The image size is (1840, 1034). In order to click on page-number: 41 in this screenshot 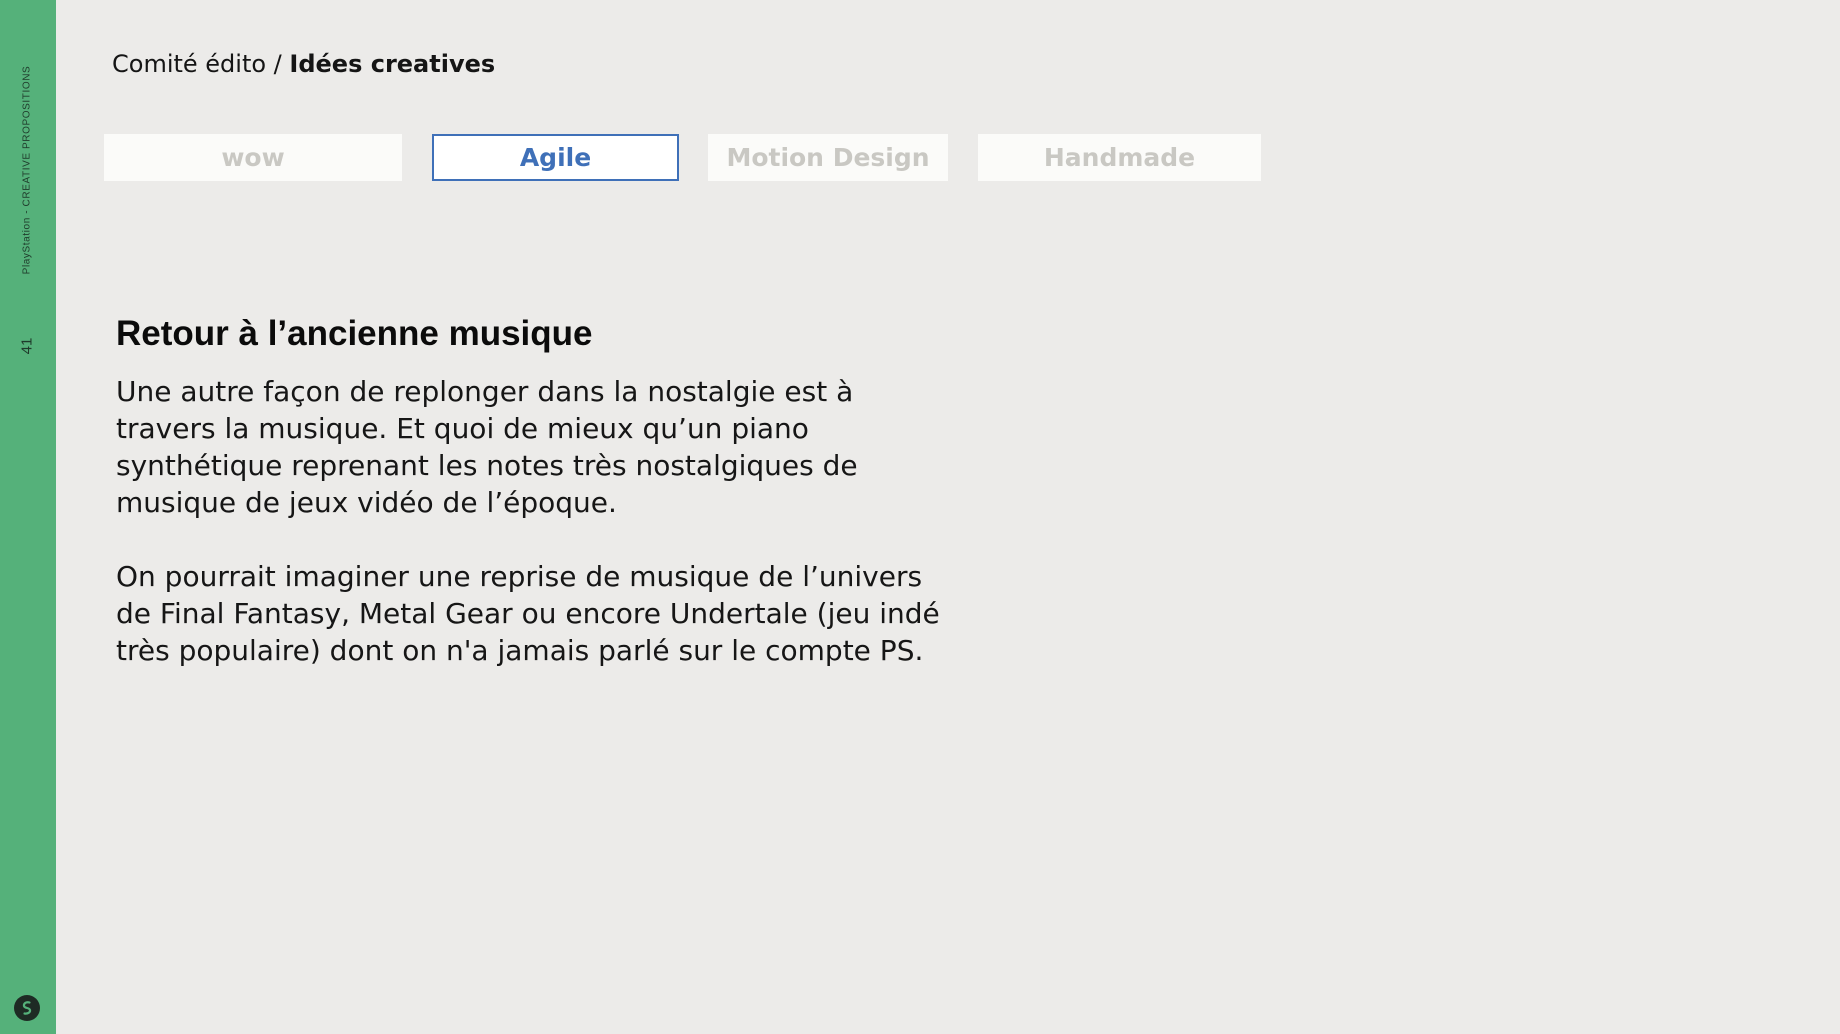, I will do `click(27, 346)`.